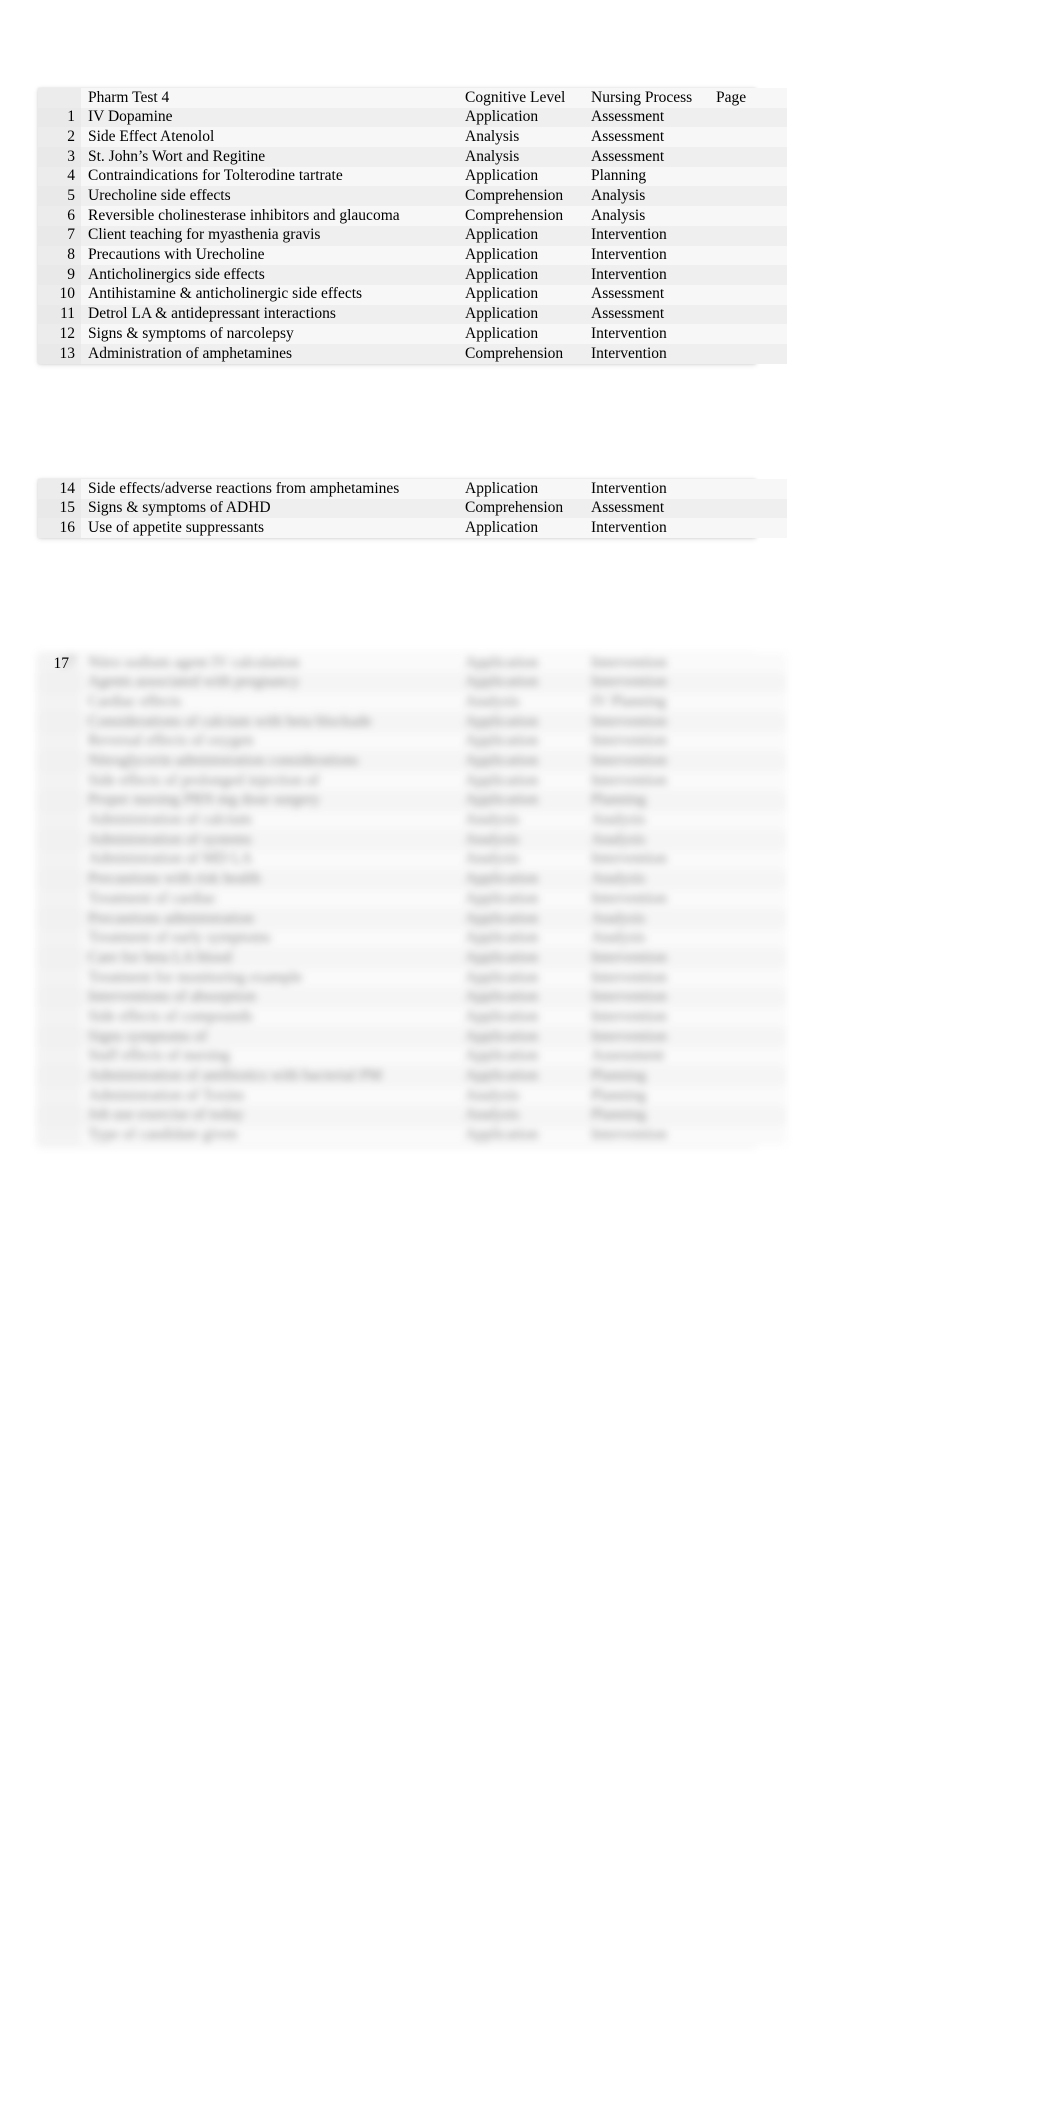 The width and height of the screenshot is (1062, 2101). Describe the element at coordinates (195, 977) in the screenshot. I see `cell-item-text: Treatment for monitoring example` at that location.